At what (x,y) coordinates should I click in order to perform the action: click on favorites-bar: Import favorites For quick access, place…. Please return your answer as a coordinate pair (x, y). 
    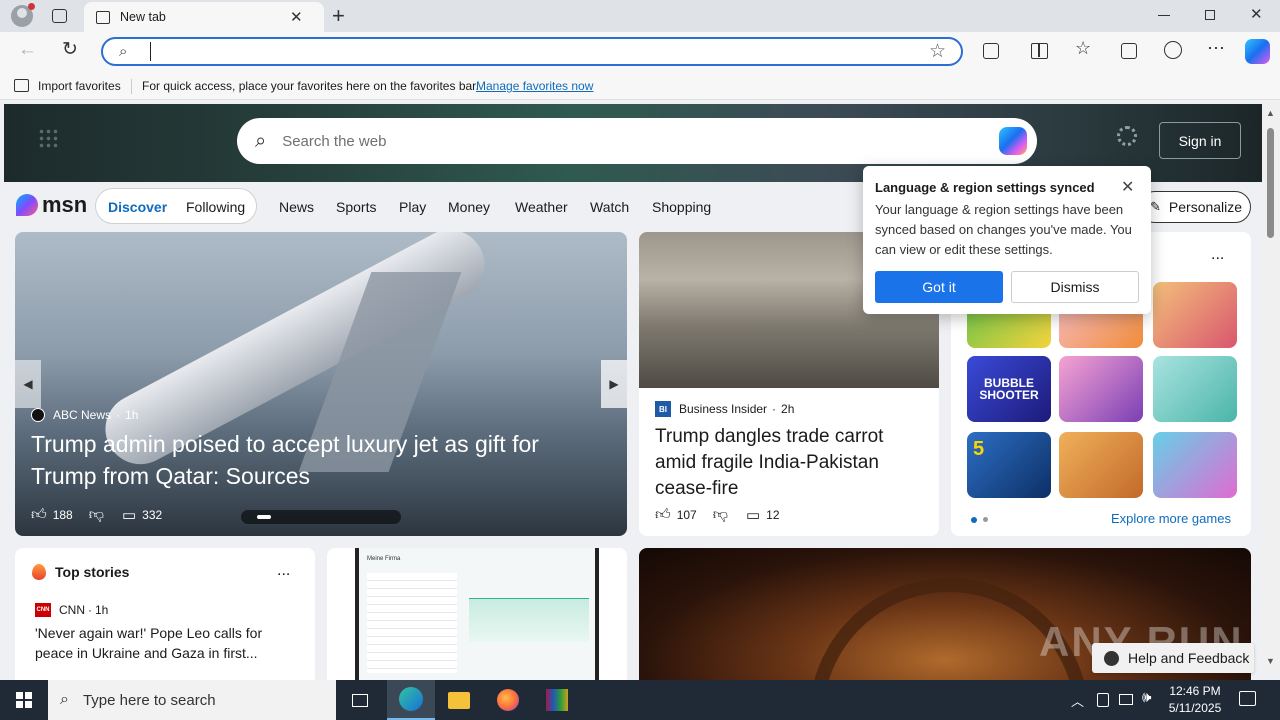
    Looking at the image, I should click on (640, 86).